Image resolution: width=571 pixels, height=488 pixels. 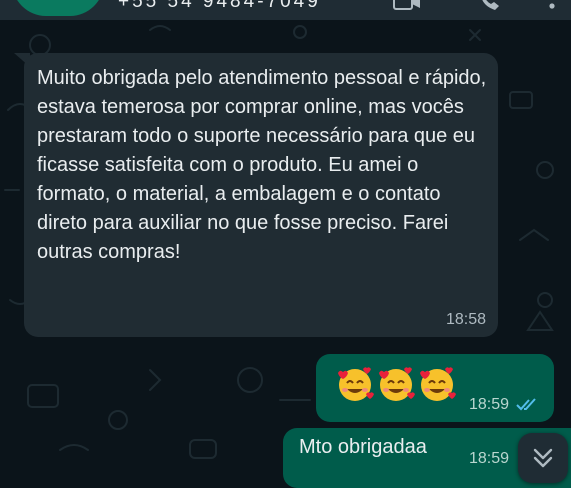 I want to click on chat-header: *** +55 54 9484-7049, so click(x=285, y=10).